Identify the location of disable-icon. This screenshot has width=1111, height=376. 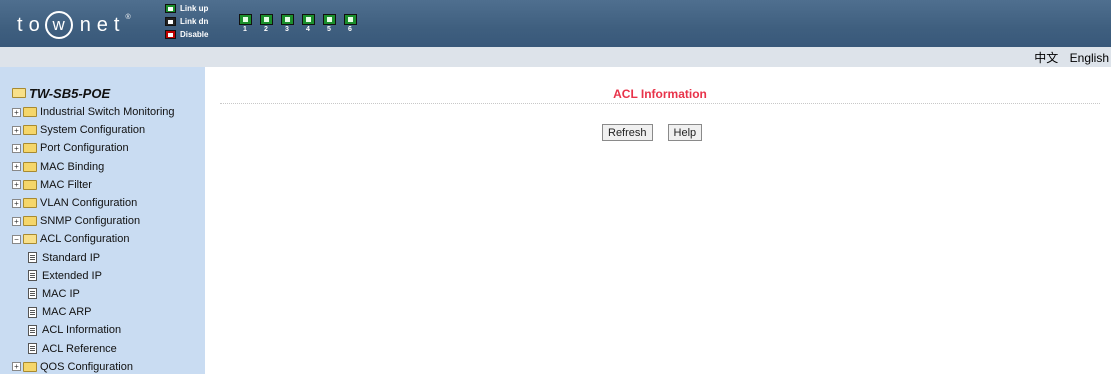
(170, 34).